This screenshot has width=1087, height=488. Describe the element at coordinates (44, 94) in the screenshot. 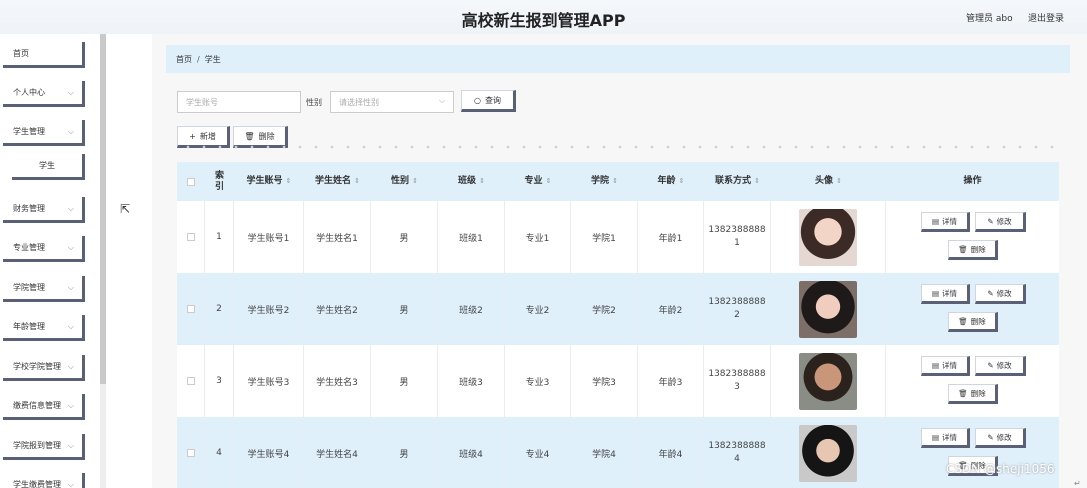

I see `sidebar-item-personal-center: 个人中心 ⌵` at that location.